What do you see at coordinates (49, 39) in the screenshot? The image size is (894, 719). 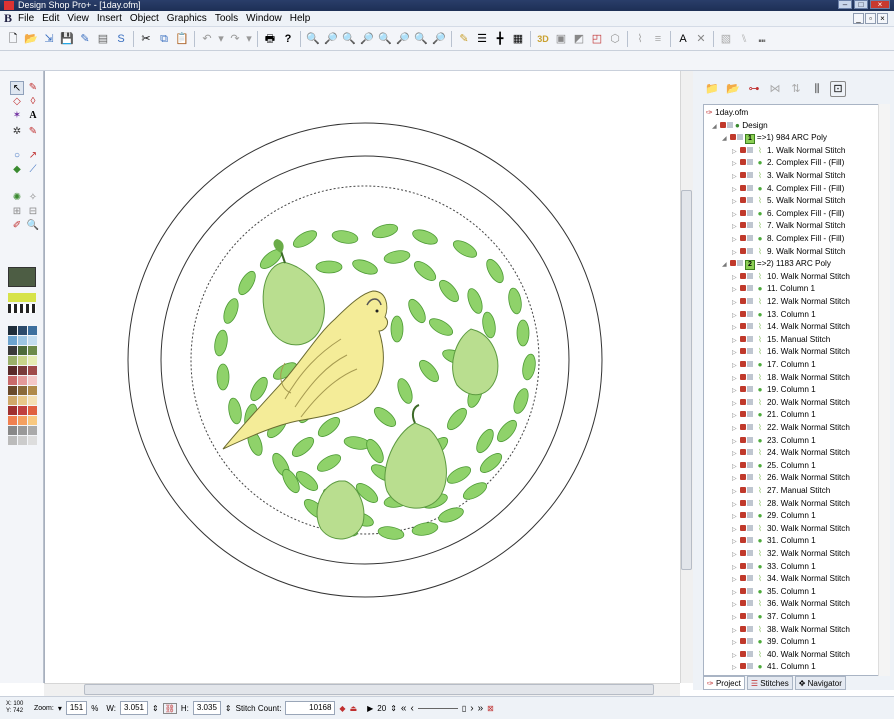 I see `import-icon: ⇲` at bounding box center [49, 39].